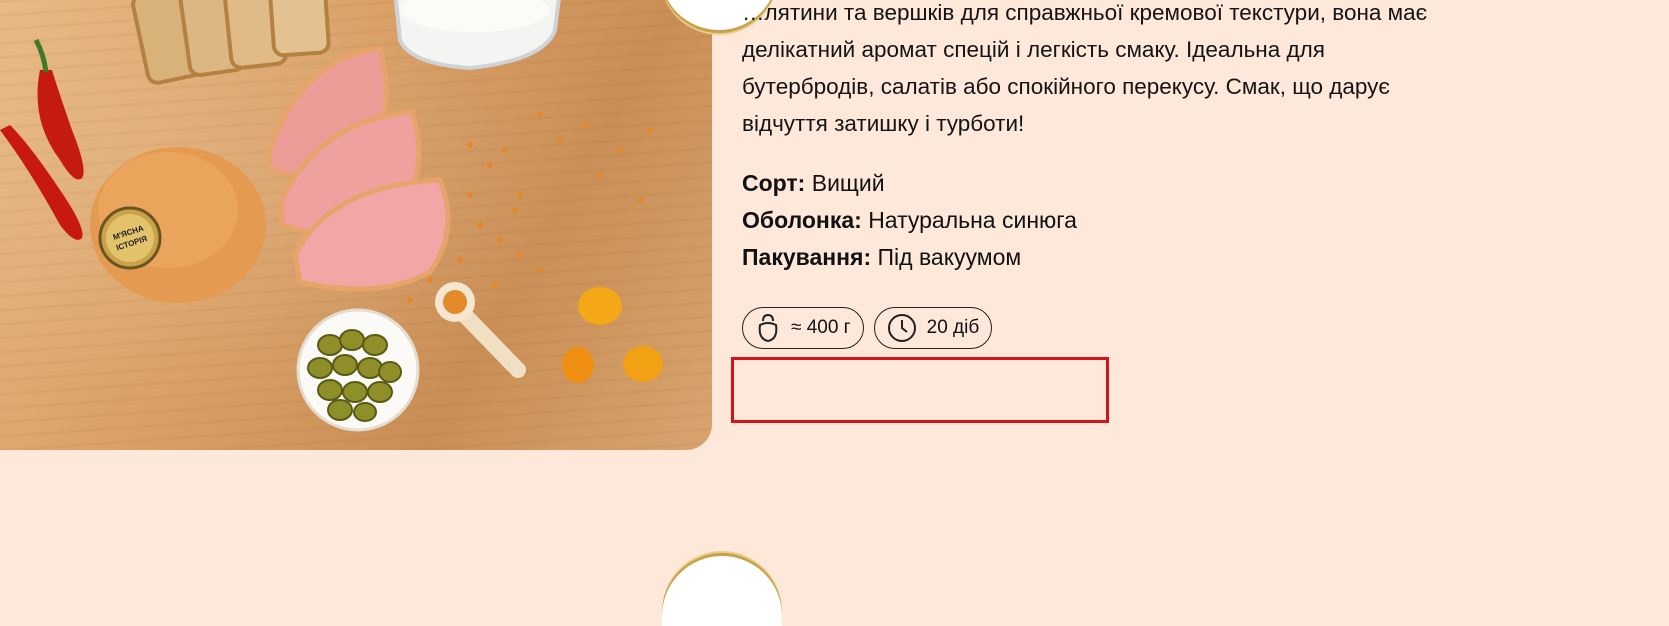 Image resolution: width=1669 pixels, height=626 pixels. Describe the element at coordinates (480, 330) in the screenshot. I see `spoon-with-lentils` at that location.